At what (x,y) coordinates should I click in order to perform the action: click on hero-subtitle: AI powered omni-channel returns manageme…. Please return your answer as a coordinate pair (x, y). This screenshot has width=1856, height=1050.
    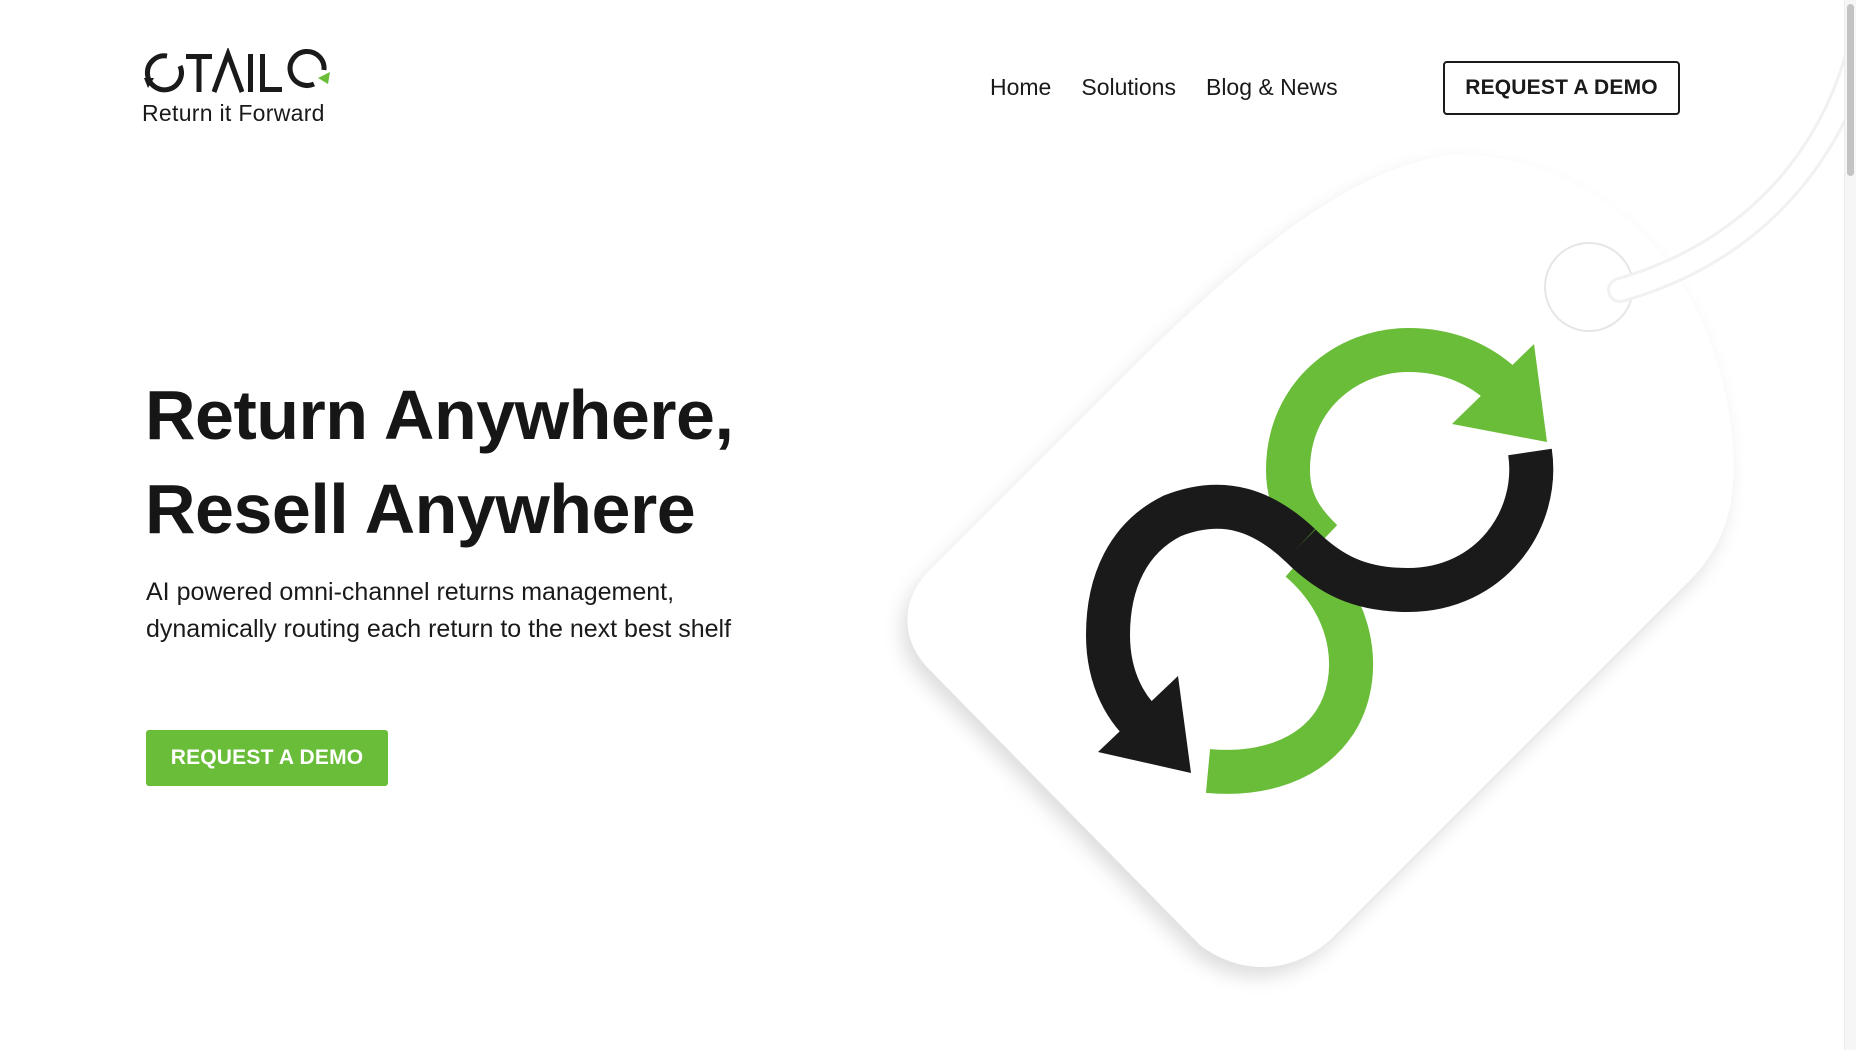
    Looking at the image, I should click on (439, 610).